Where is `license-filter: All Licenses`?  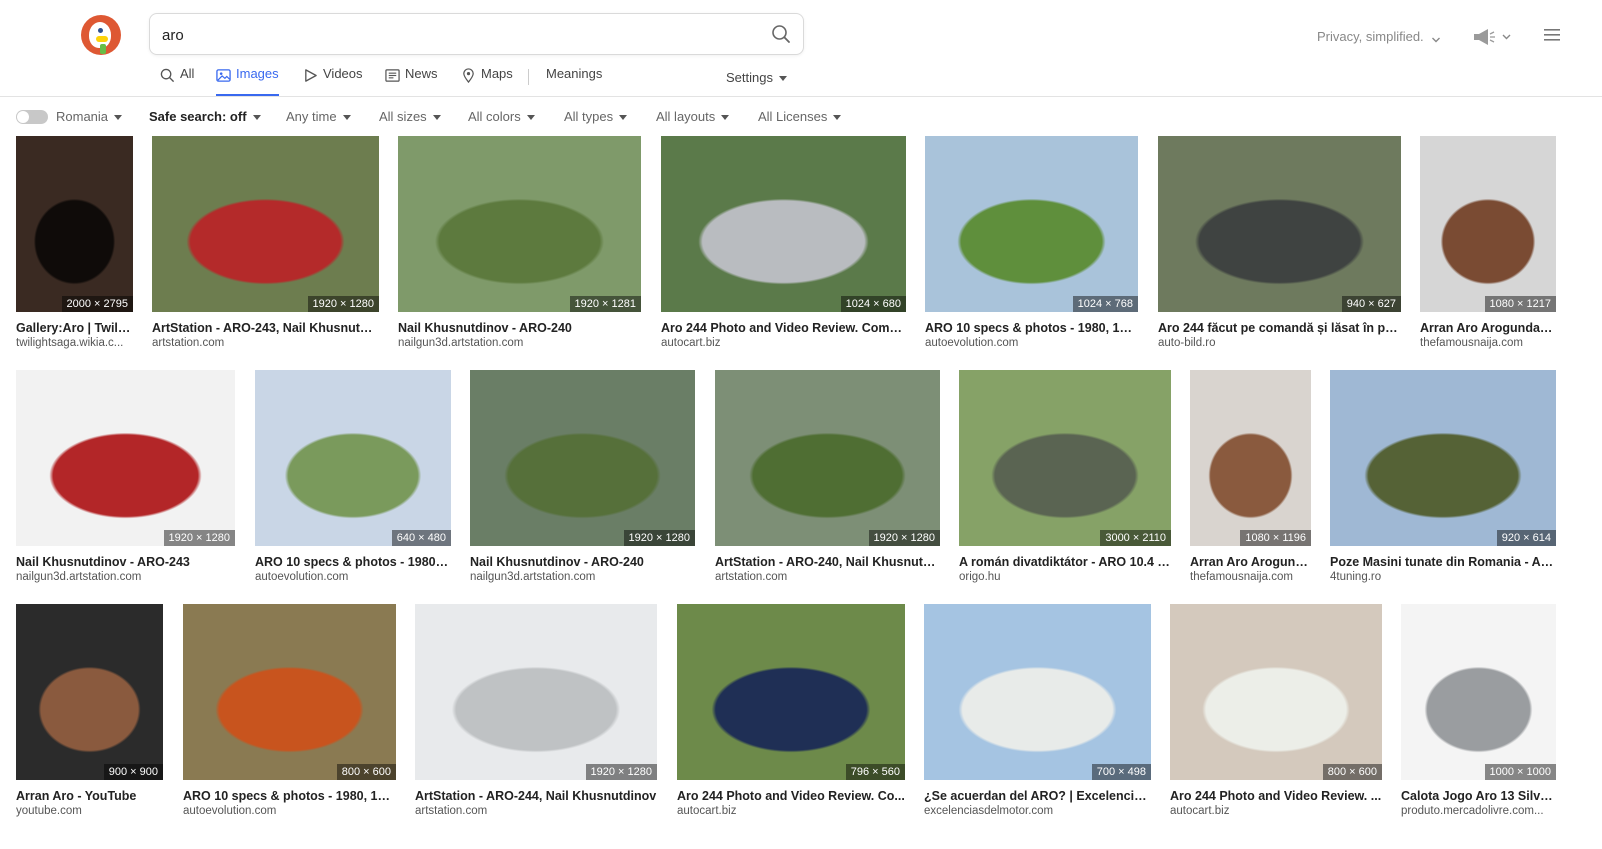 license-filter: All Licenses is located at coordinates (800, 116).